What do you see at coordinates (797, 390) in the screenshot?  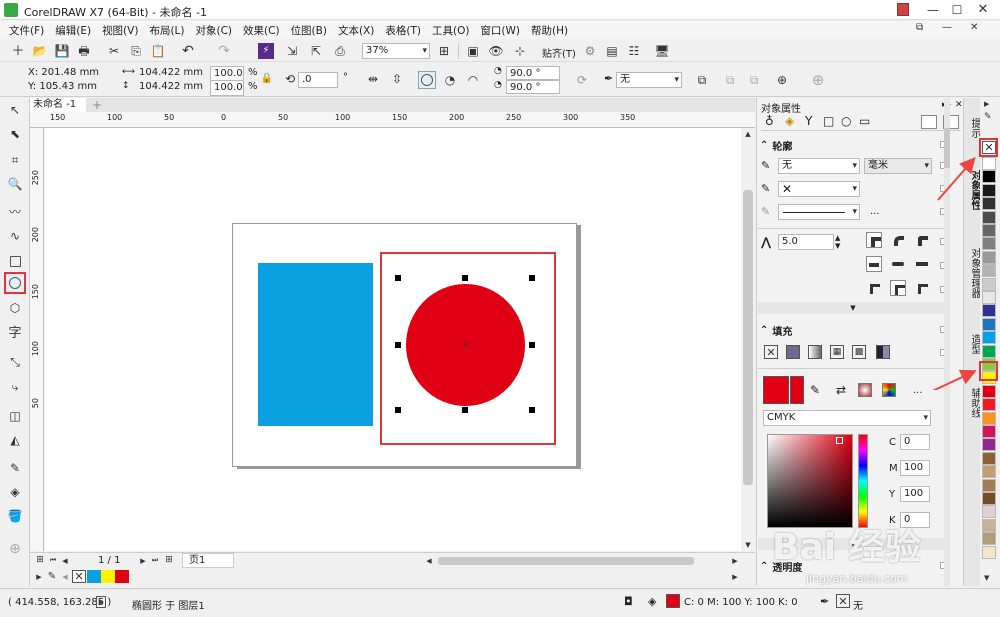 I see `fill-color-secondary` at bounding box center [797, 390].